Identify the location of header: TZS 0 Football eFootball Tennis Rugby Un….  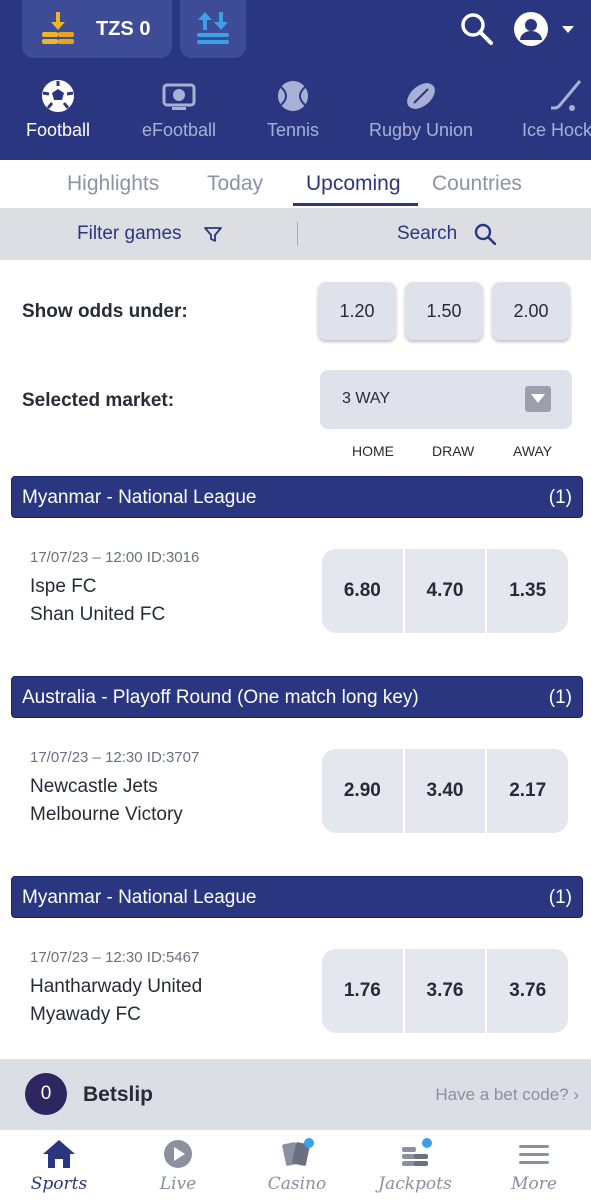
(295, 80).